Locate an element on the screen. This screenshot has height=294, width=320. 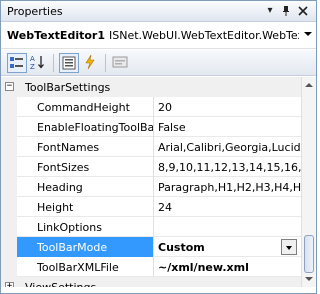
property-name: EnableFloatingToolBa is located at coordinates (95, 127).